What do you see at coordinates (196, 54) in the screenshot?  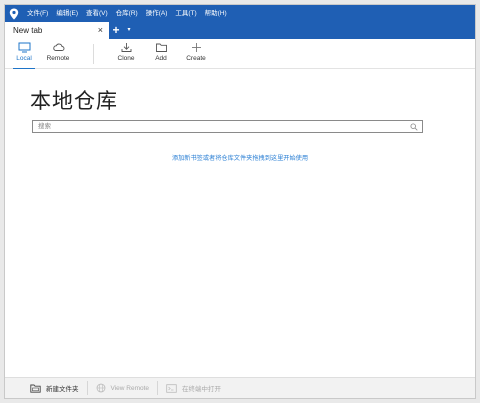 I see `create-button: Create` at bounding box center [196, 54].